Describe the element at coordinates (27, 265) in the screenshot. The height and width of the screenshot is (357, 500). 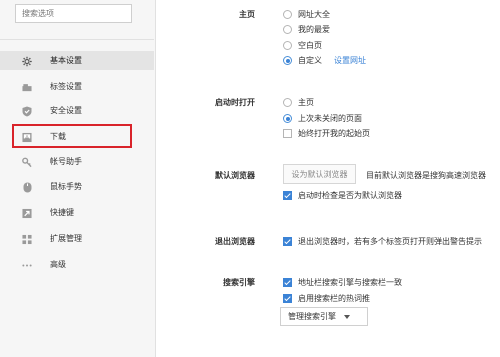
I see `more-icon` at that location.